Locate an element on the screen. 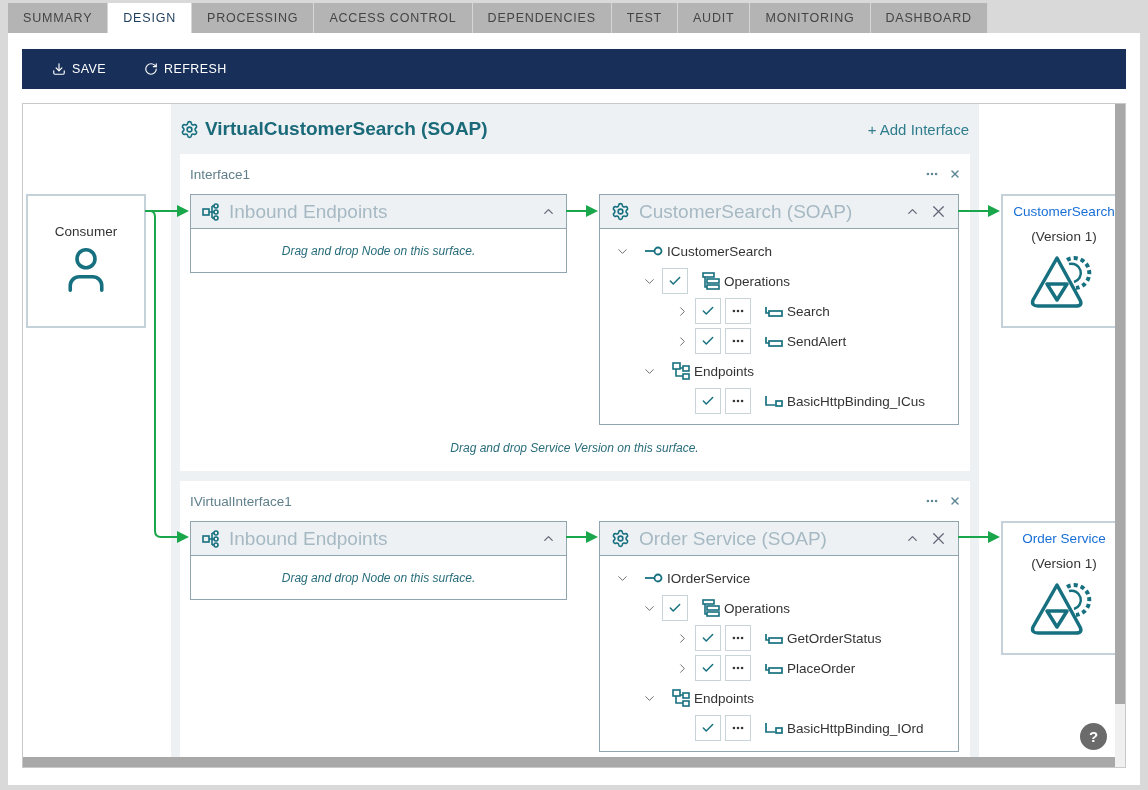  download-icon is located at coordinates (59, 69).